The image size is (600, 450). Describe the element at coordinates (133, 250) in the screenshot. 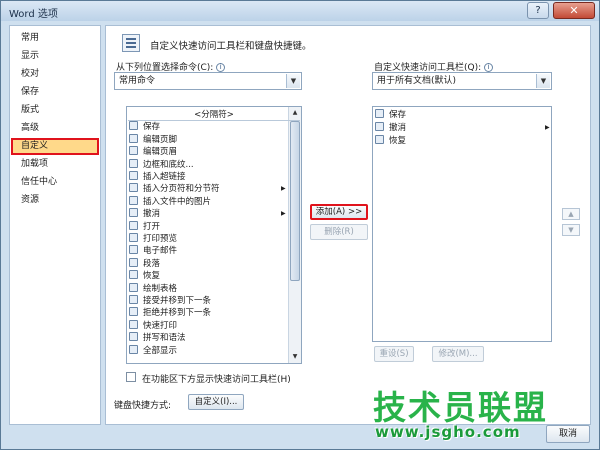

I see `email-icon` at that location.